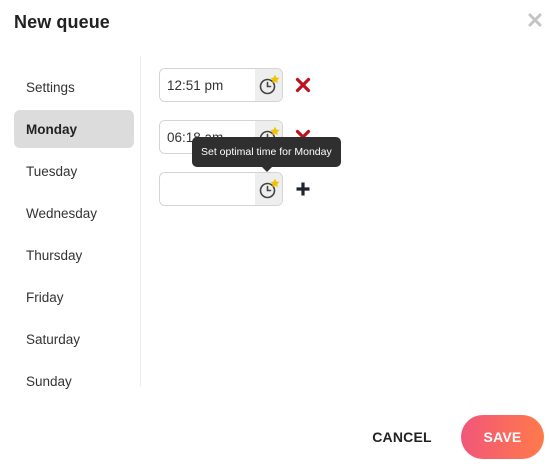 This screenshot has height=468, width=550. Describe the element at coordinates (52, 129) in the screenshot. I see `sidebar-item-label: Monday` at that location.